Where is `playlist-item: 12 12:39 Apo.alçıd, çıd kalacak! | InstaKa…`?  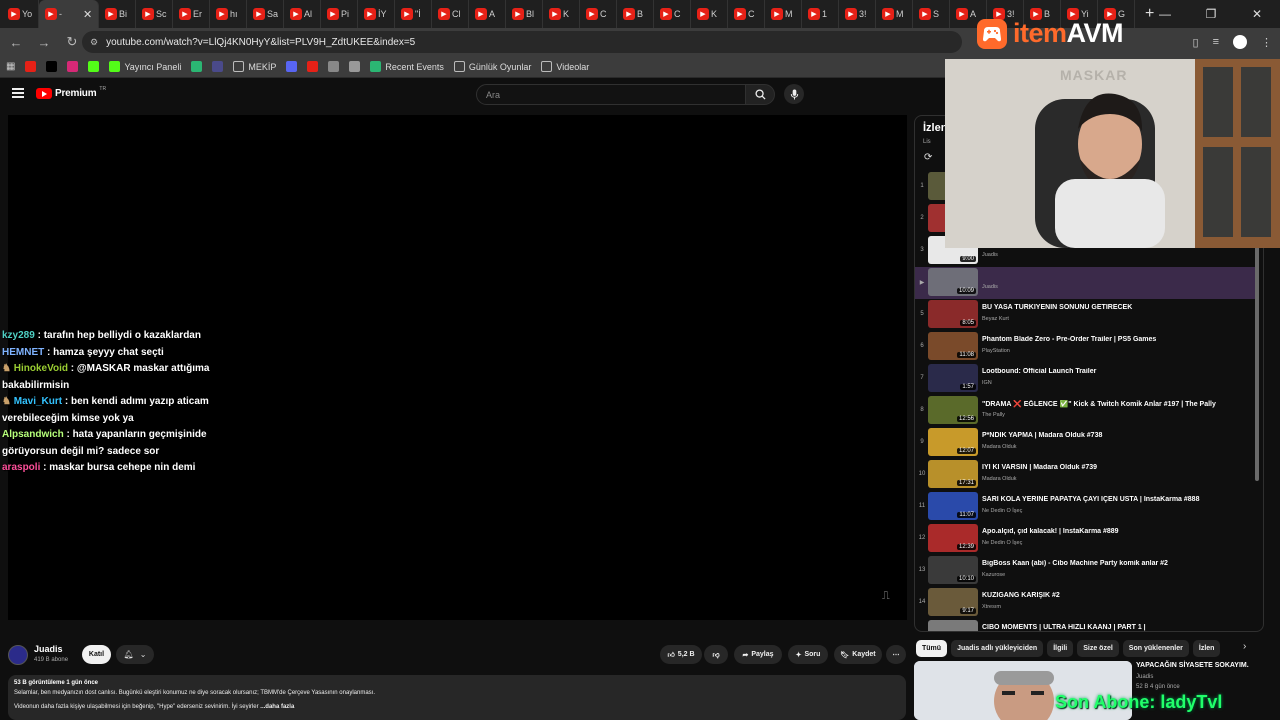
playlist-item: 12 12:39 Apo.alçıd, çıd kalacak! | InstaKa… is located at coordinates (1085, 539).